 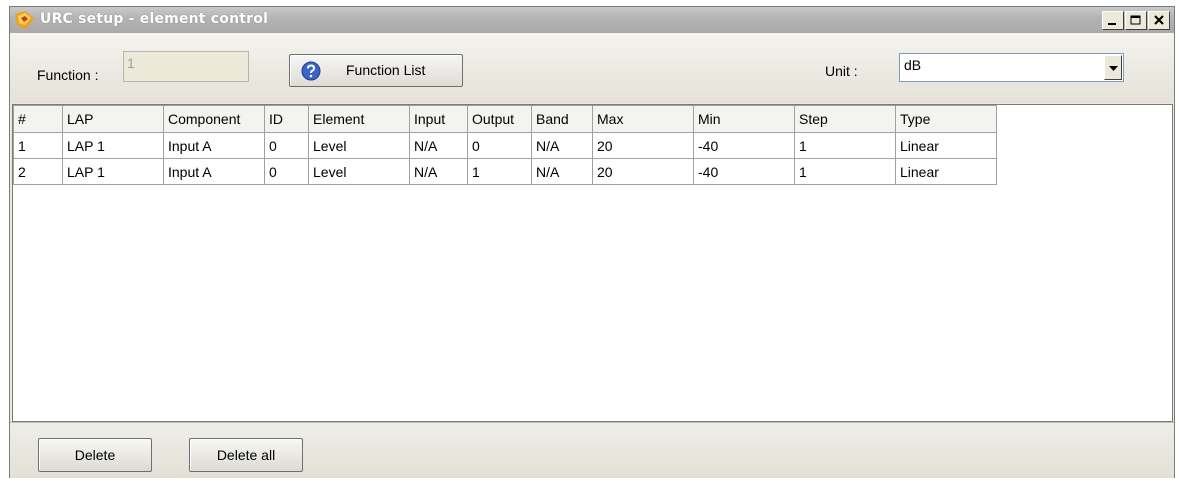 I want to click on column-header: Input, so click(x=438, y=119).